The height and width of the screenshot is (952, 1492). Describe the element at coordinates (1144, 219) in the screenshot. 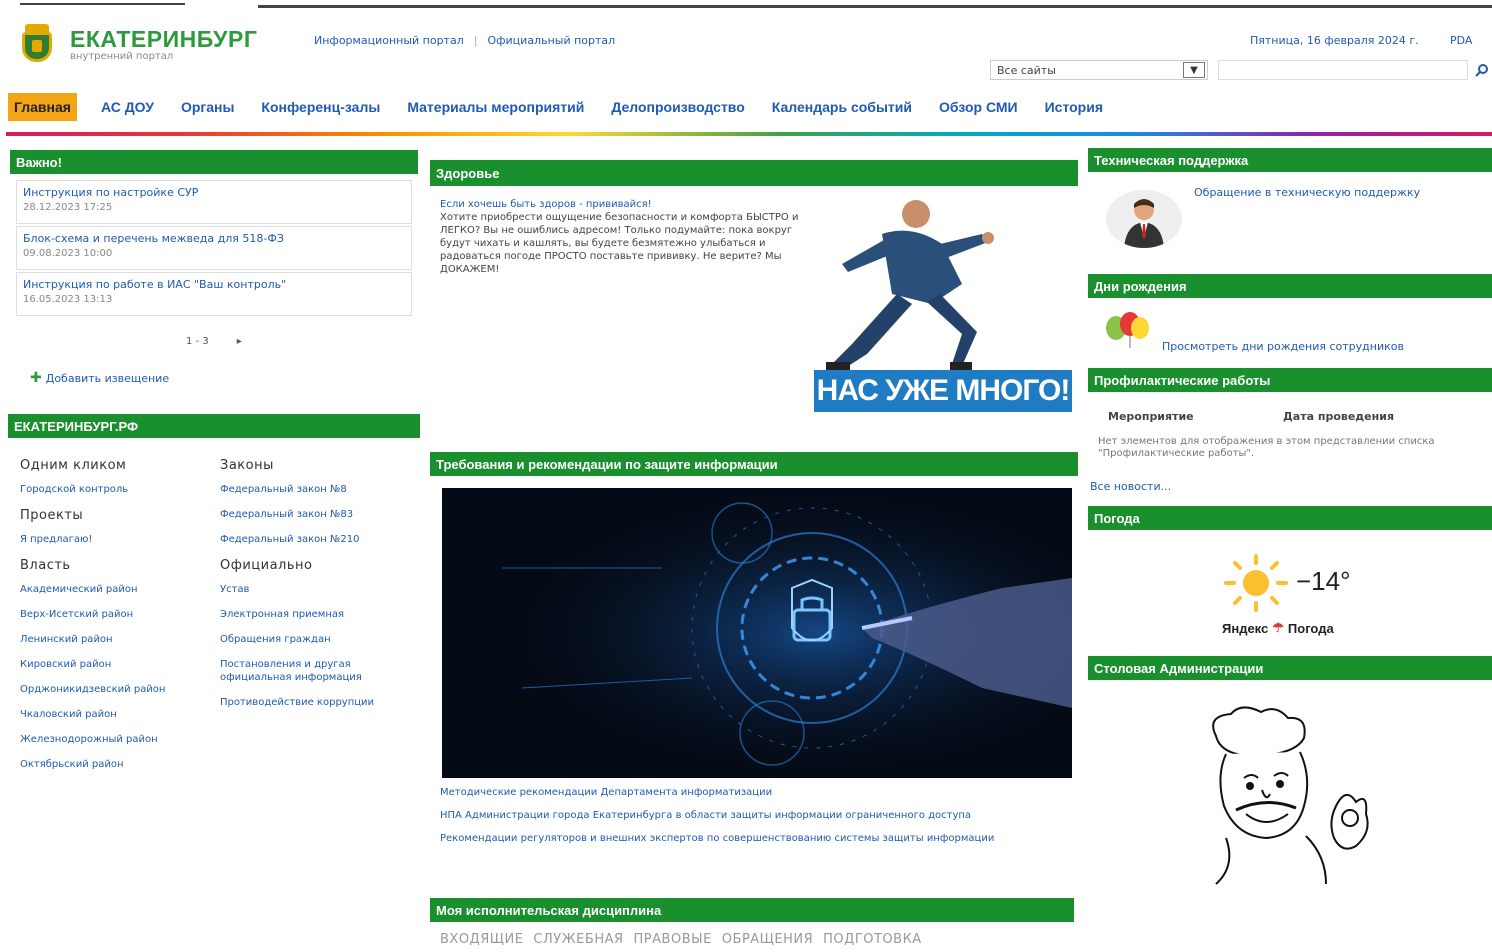

I see `support-avatar` at that location.